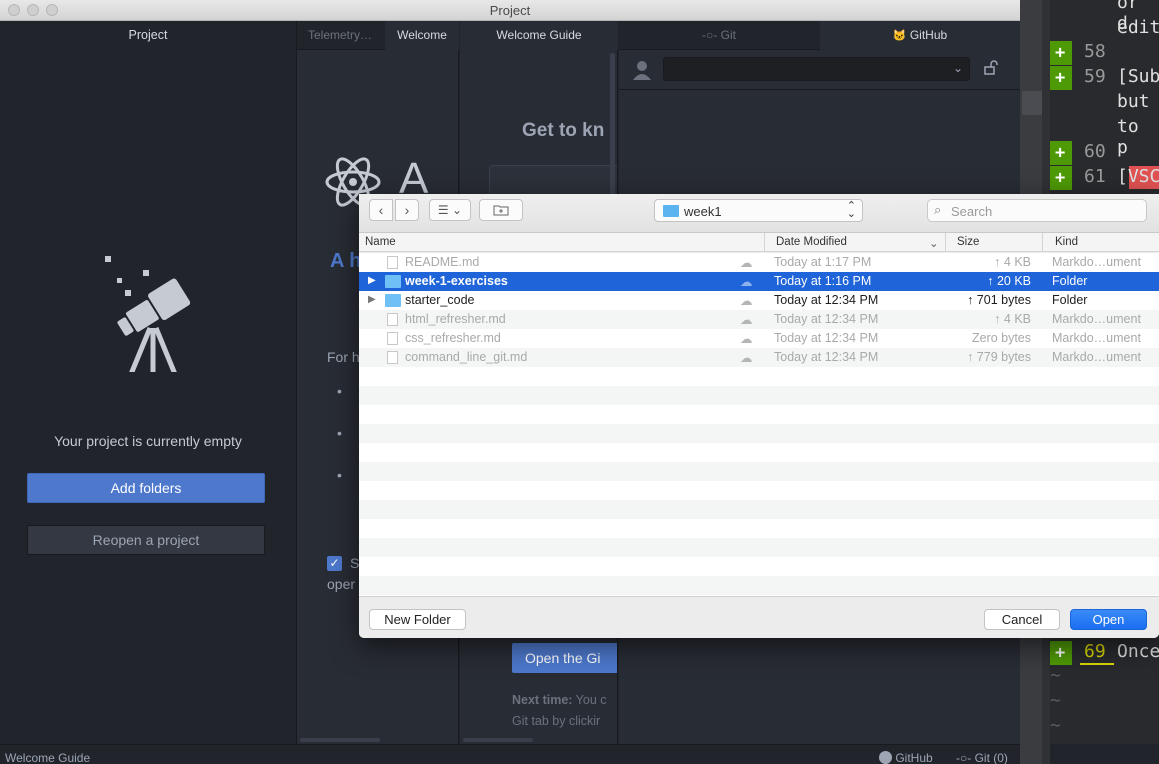 Image resolution: width=1159 pixels, height=764 pixels. Describe the element at coordinates (47, 757) in the screenshot. I see `status-active-item: Welcome Guide` at that location.